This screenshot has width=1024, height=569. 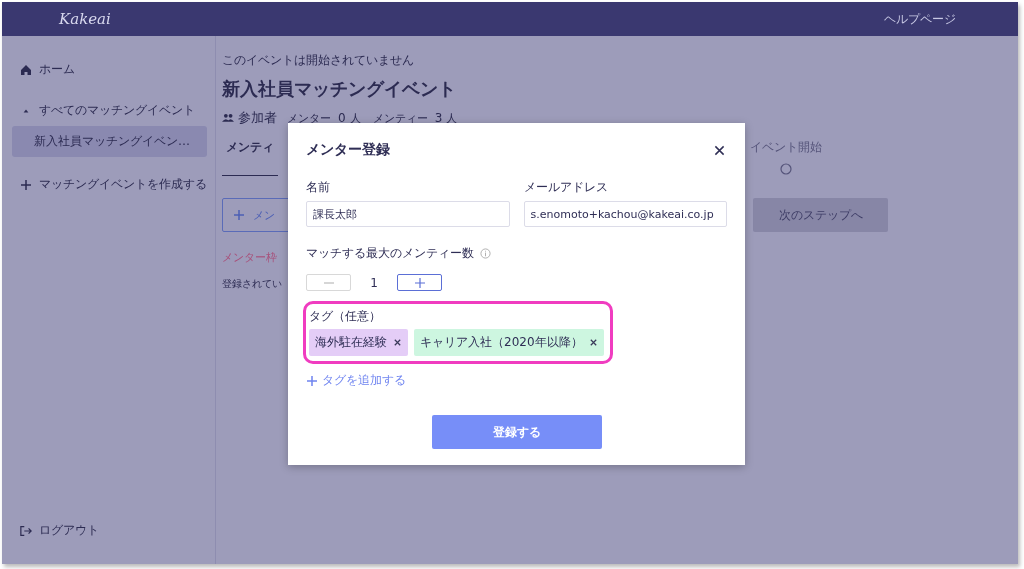 What do you see at coordinates (26, 530) in the screenshot?
I see `logout-icon` at bounding box center [26, 530].